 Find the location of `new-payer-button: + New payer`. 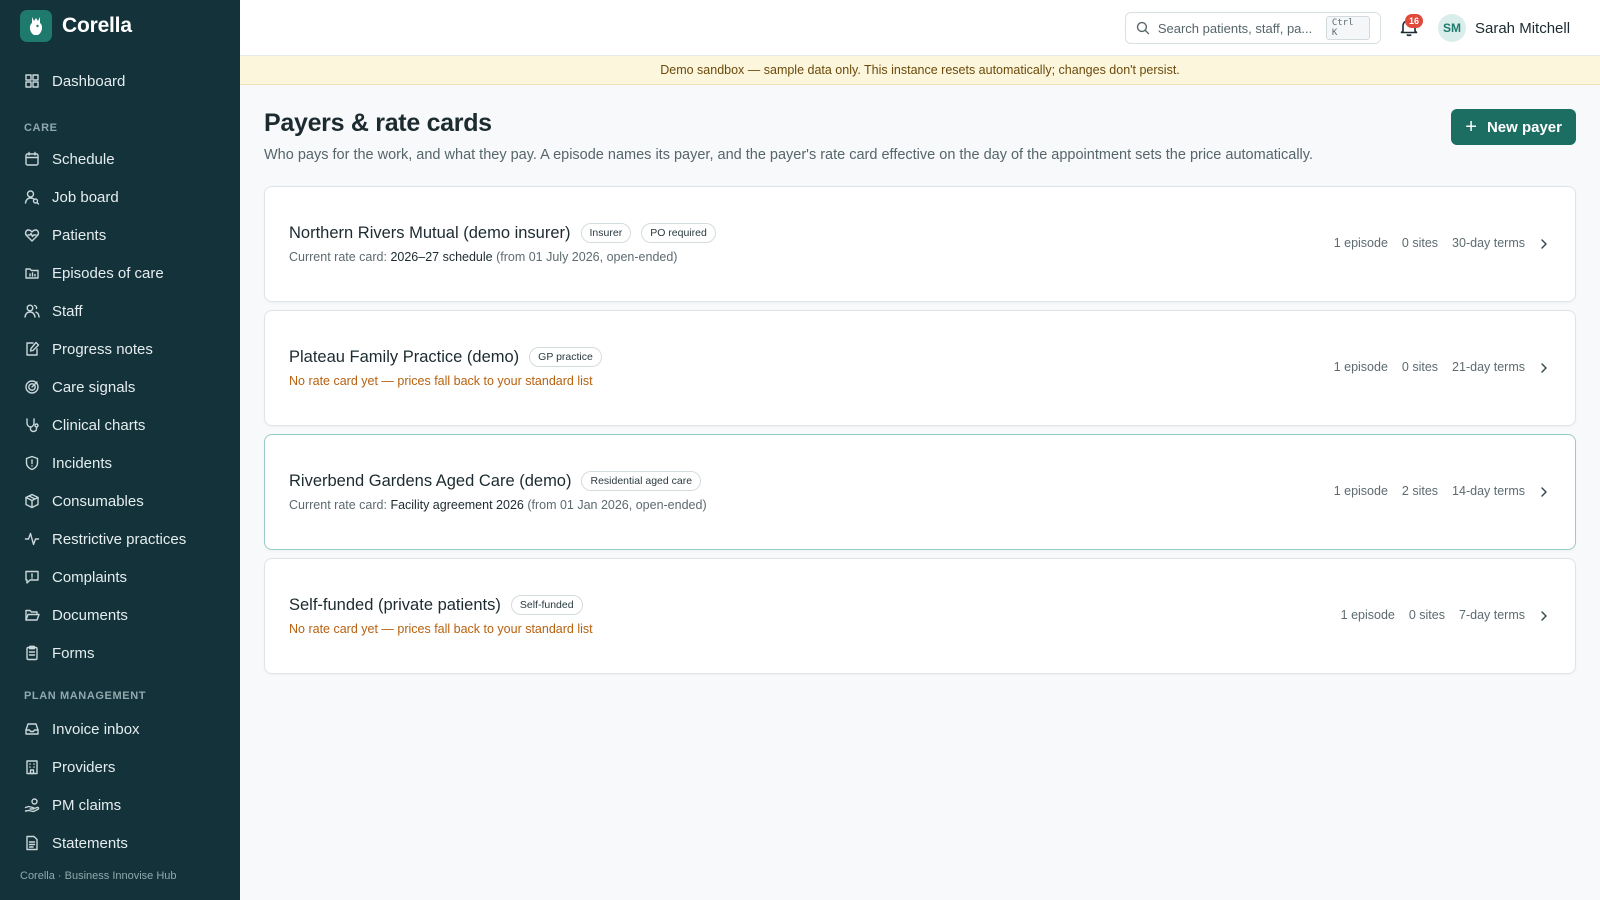

new-payer-button: + New payer is located at coordinates (1513, 127).